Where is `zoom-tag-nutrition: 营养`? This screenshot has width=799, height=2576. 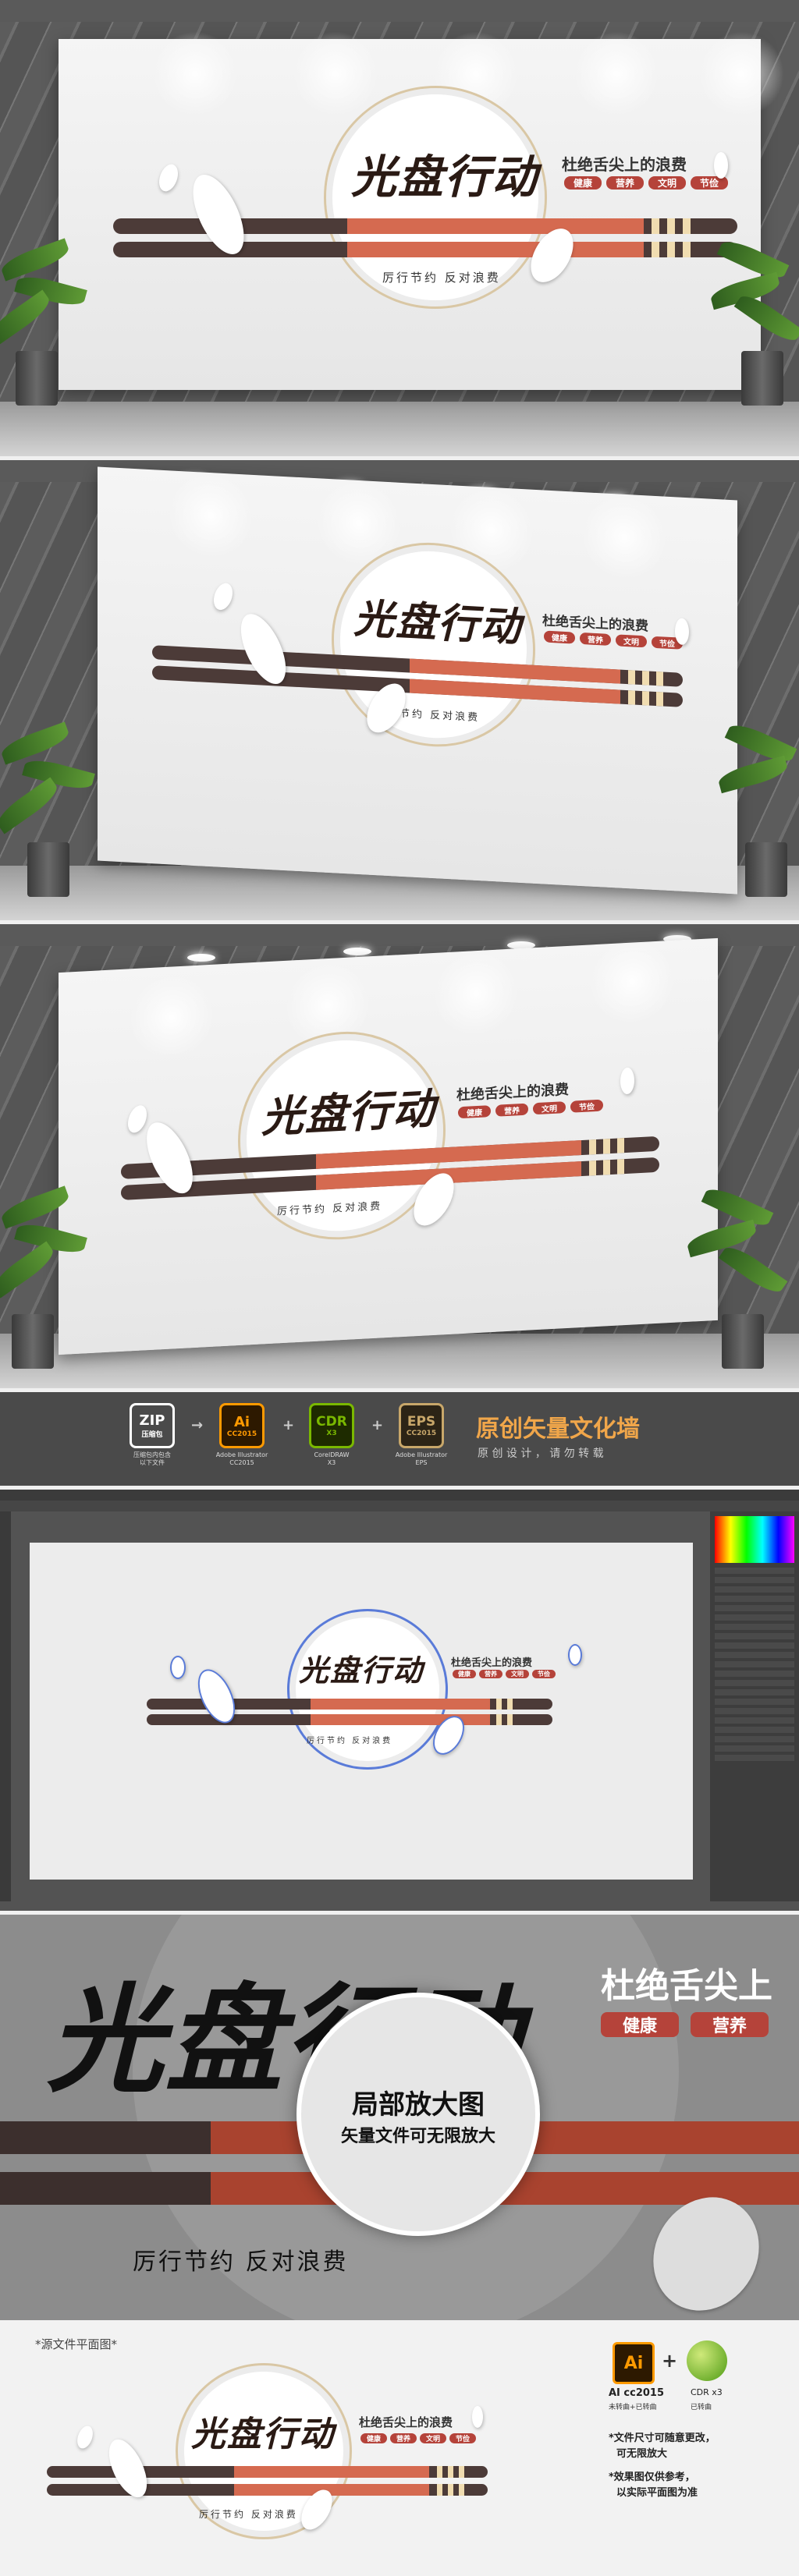
zoom-tag-nutrition: 营养 is located at coordinates (730, 2024).